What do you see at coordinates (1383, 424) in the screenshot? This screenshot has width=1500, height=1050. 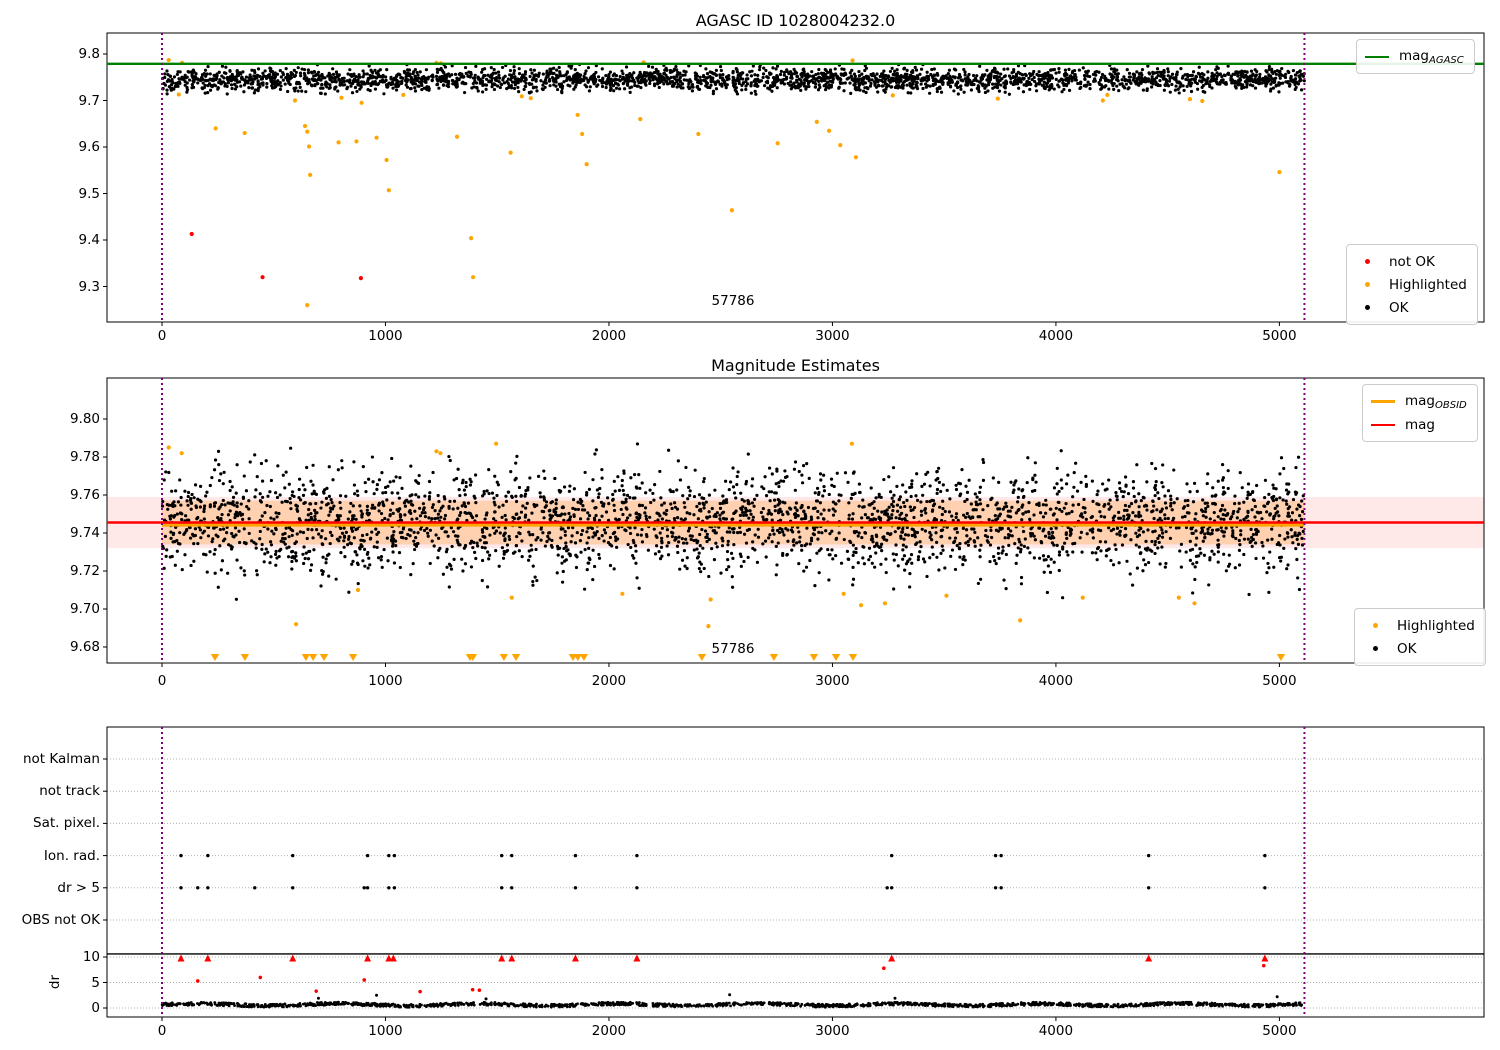 I see `mag-line-swatch` at bounding box center [1383, 424].